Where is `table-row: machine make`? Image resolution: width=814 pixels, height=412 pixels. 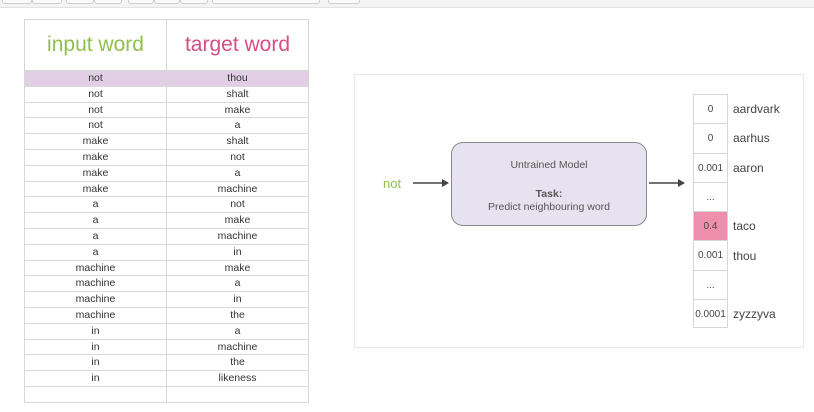
table-row: machine make is located at coordinates (166, 268).